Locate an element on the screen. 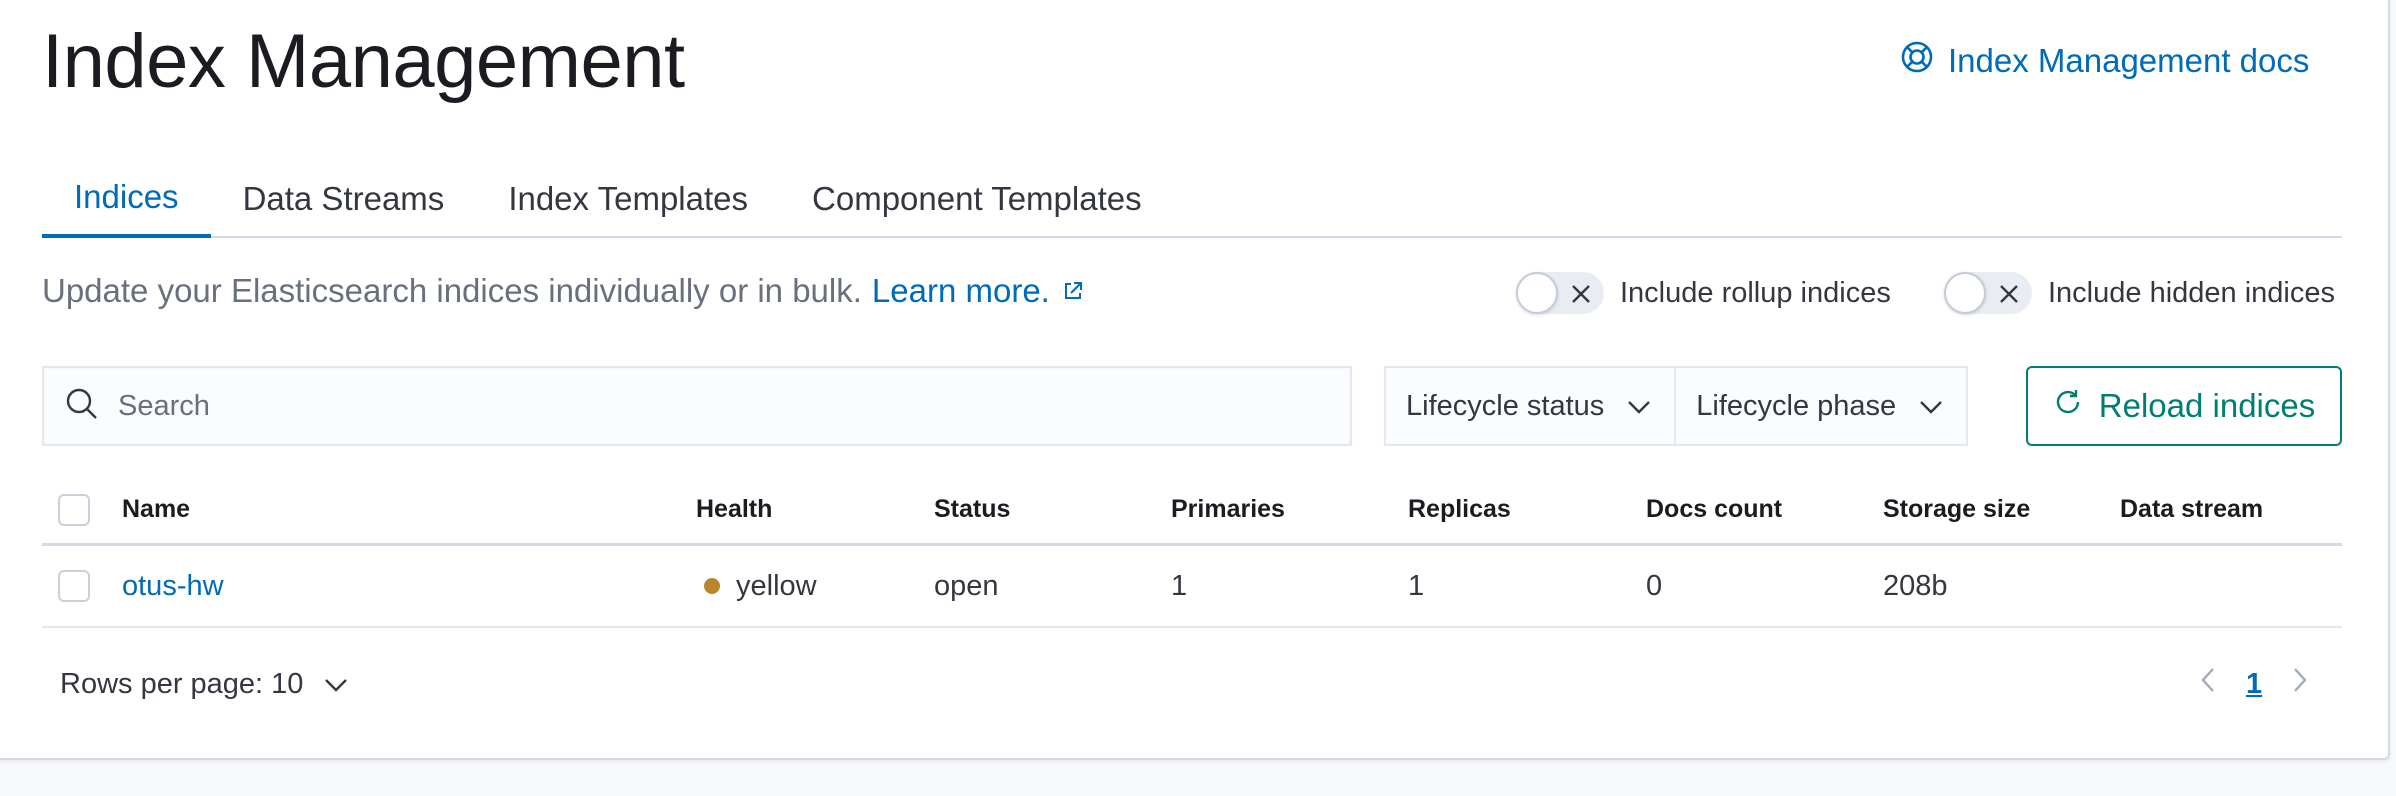  reload-indices-button: Reload indices is located at coordinates (2184, 406).